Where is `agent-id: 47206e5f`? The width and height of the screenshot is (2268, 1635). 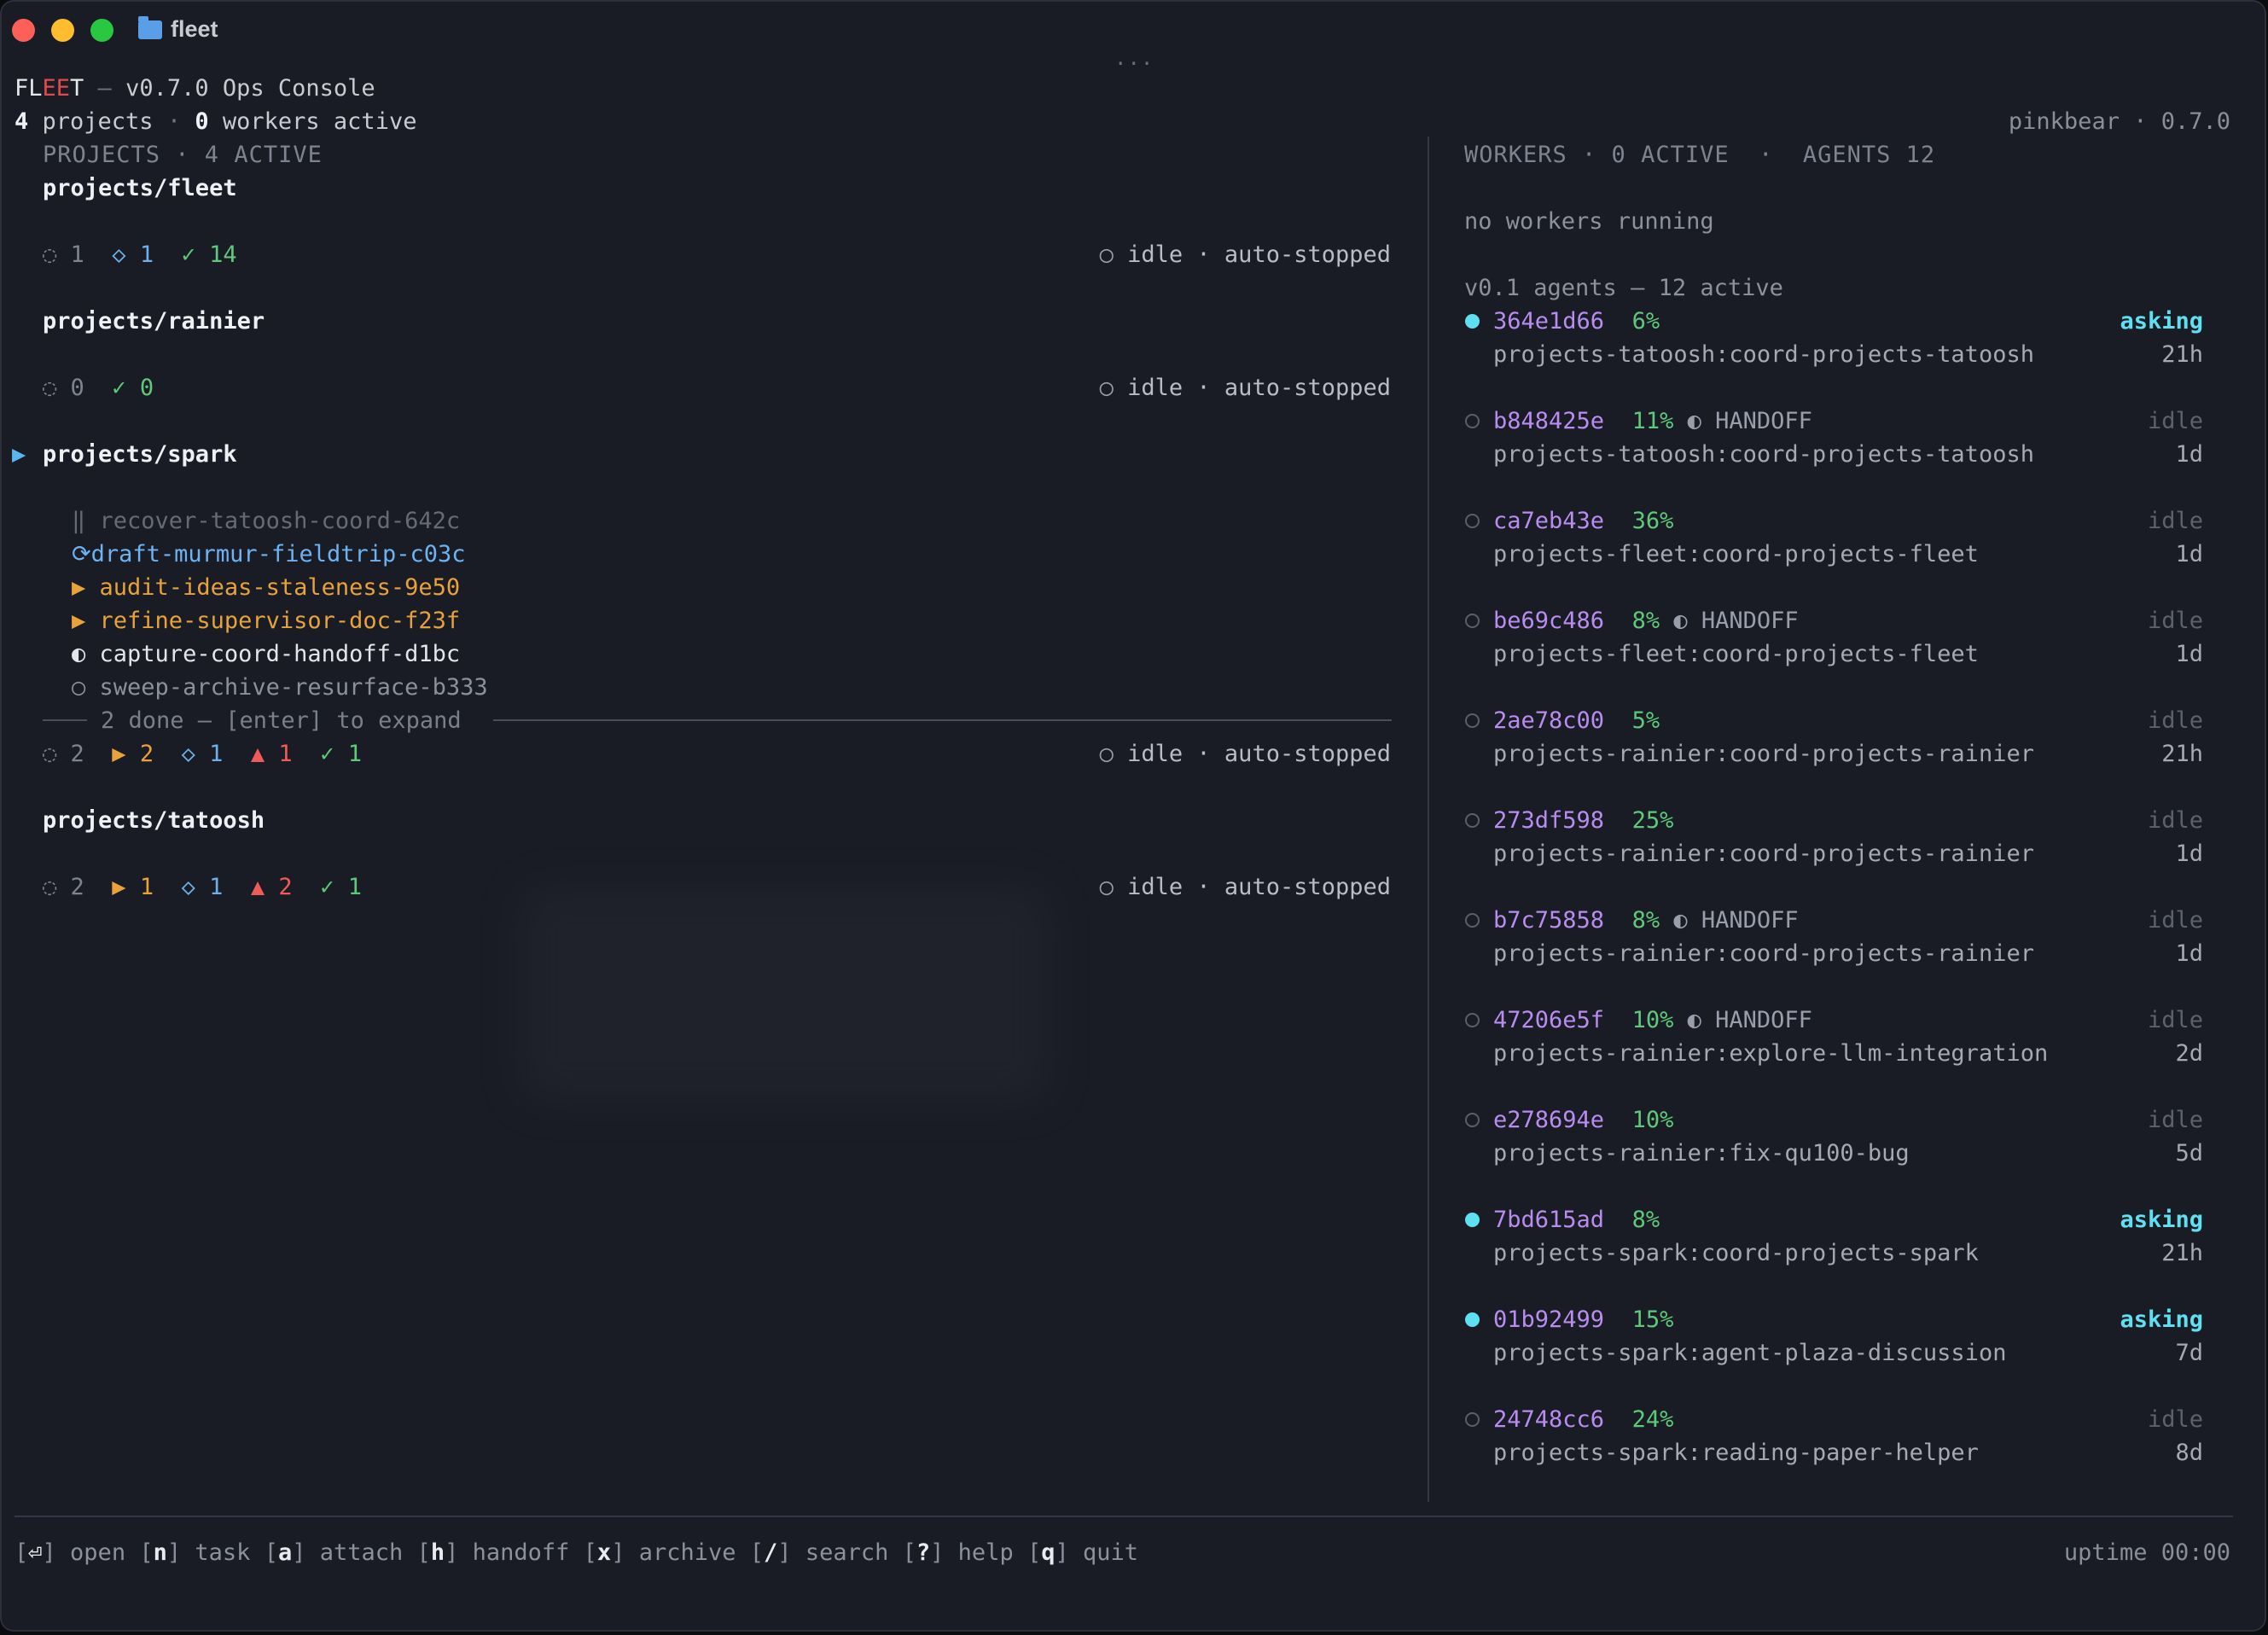 agent-id: 47206e5f is located at coordinates (1549, 1020).